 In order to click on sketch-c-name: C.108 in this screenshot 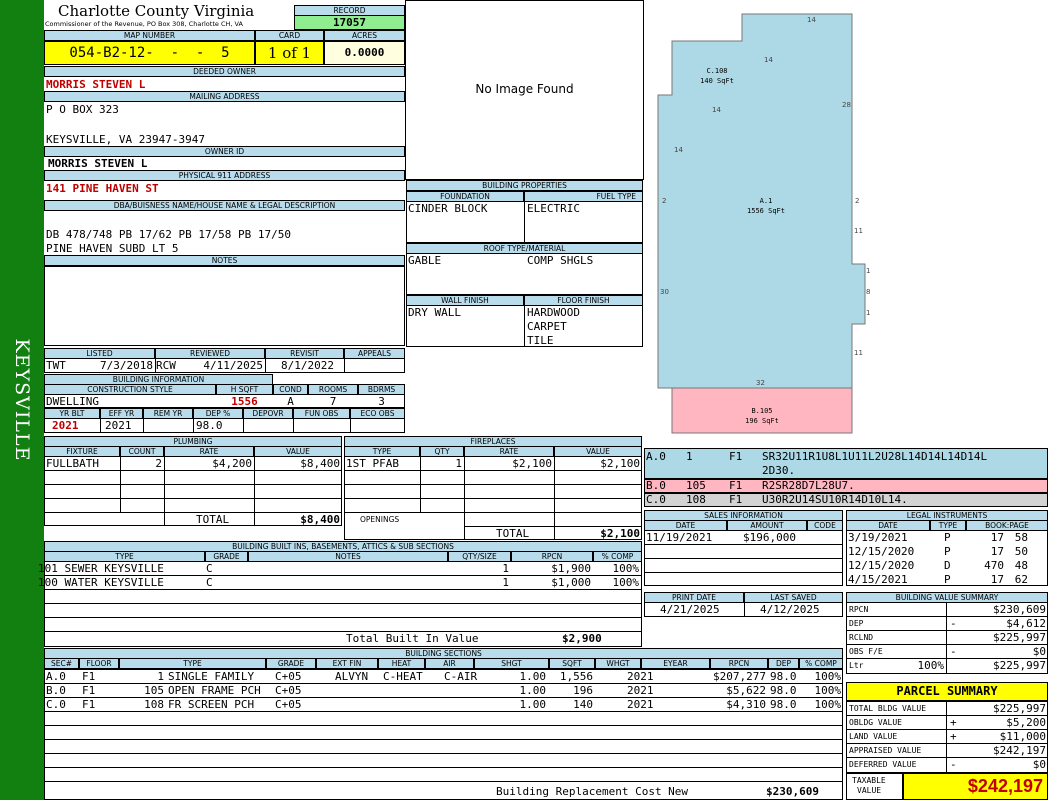, I will do `click(716, 71)`.